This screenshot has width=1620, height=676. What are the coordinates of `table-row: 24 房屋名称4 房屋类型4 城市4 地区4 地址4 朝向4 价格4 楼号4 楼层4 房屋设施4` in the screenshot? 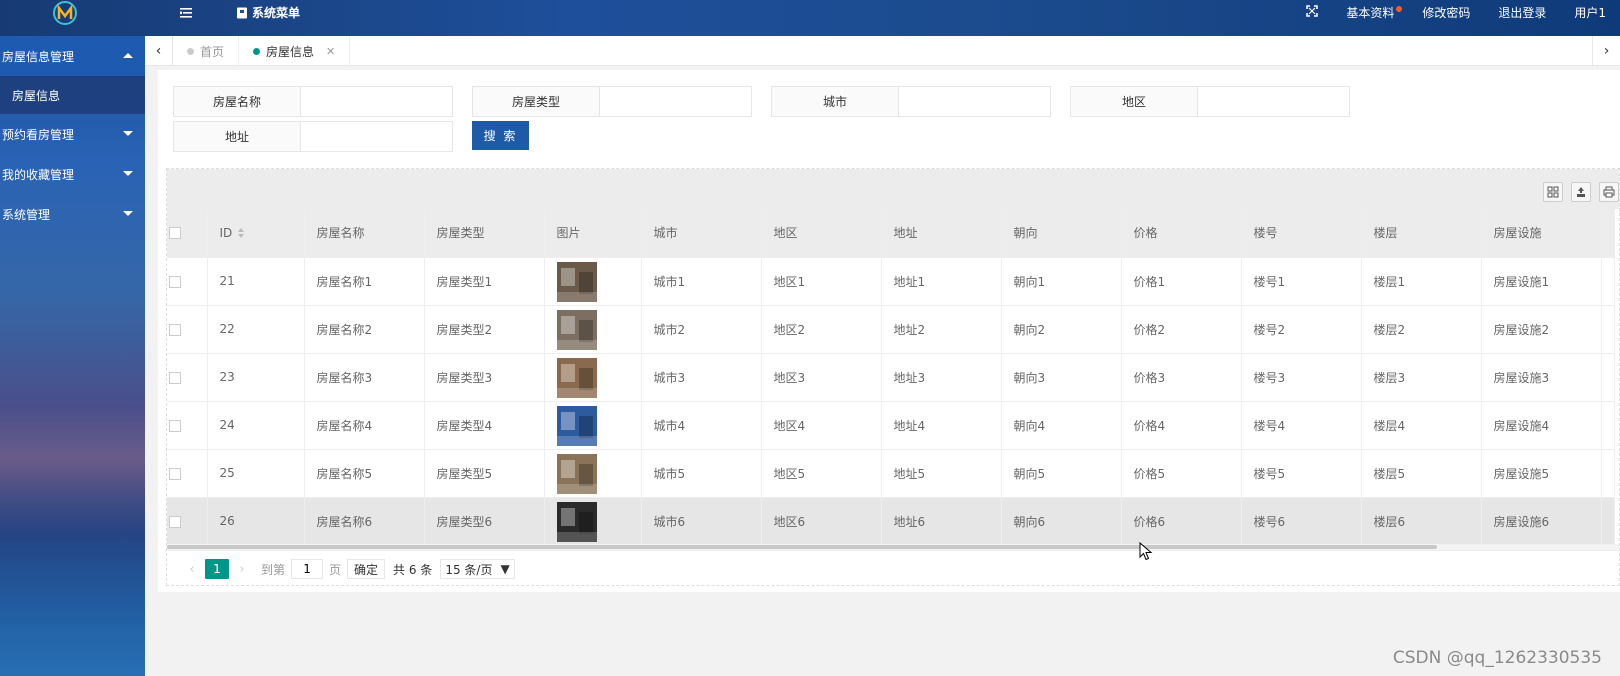 It's located at (891, 425).